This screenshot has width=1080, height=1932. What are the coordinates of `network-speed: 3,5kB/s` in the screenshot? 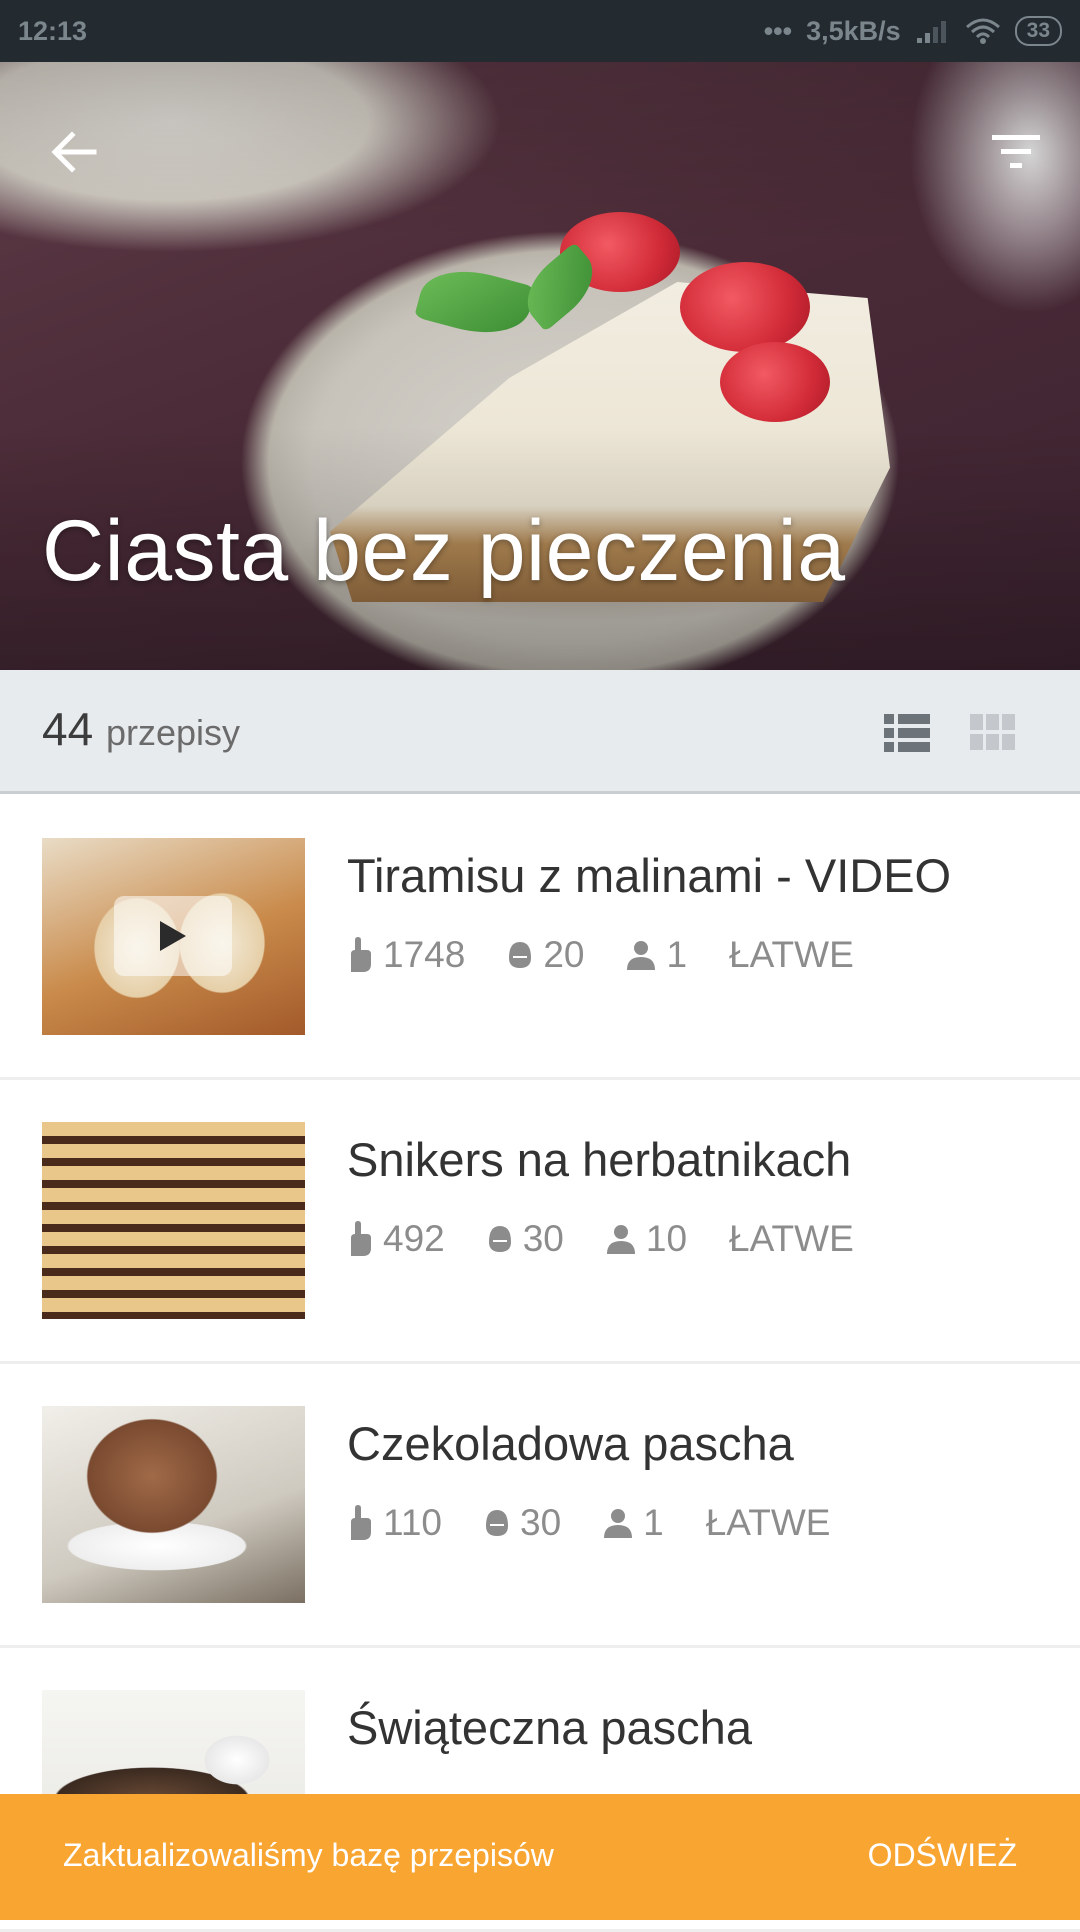 It's located at (853, 30).